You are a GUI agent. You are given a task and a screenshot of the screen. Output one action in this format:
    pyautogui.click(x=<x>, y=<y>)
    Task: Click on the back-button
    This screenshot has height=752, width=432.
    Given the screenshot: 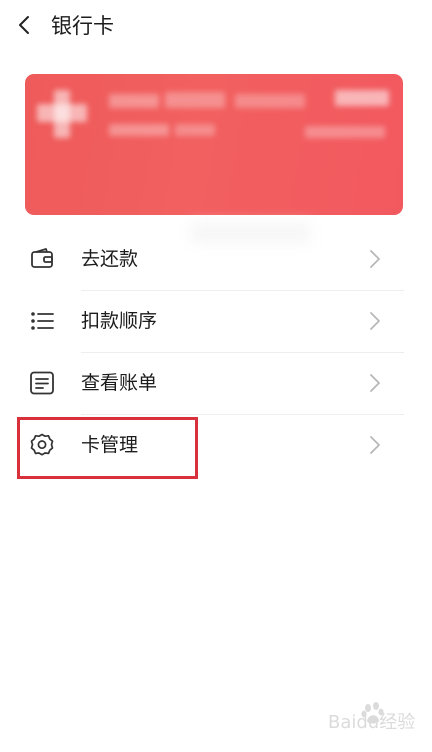 What is the action you would take?
    pyautogui.click(x=25, y=25)
    